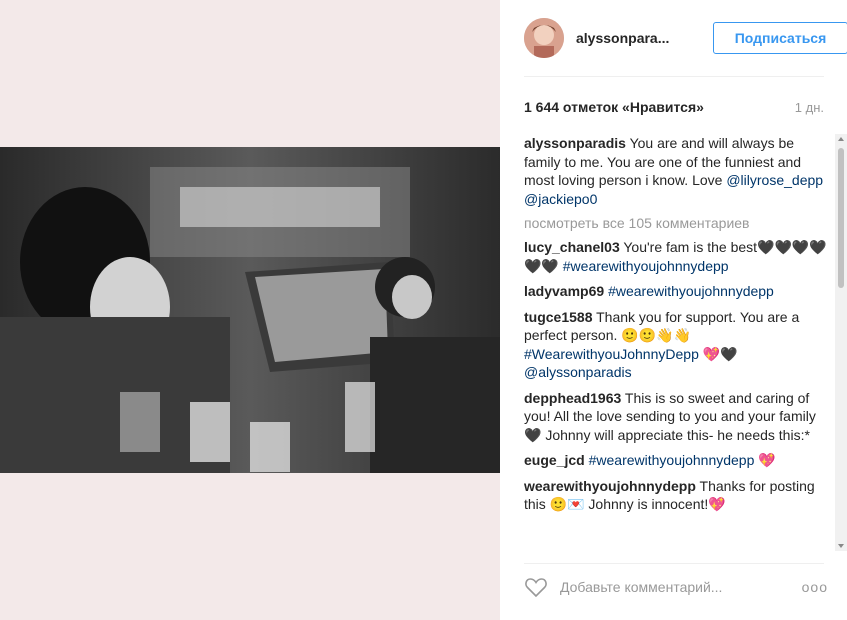 This screenshot has height=620, width=847. What do you see at coordinates (536, 587) in the screenshot?
I see `like-heart-icon` at bounding box center [536, 587].